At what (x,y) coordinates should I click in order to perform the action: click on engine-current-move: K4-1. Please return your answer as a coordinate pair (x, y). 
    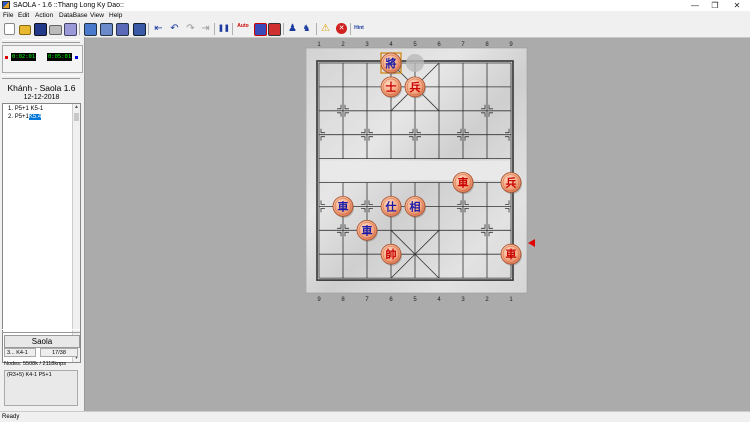
    Looking at the image, I should click on (22, 353).